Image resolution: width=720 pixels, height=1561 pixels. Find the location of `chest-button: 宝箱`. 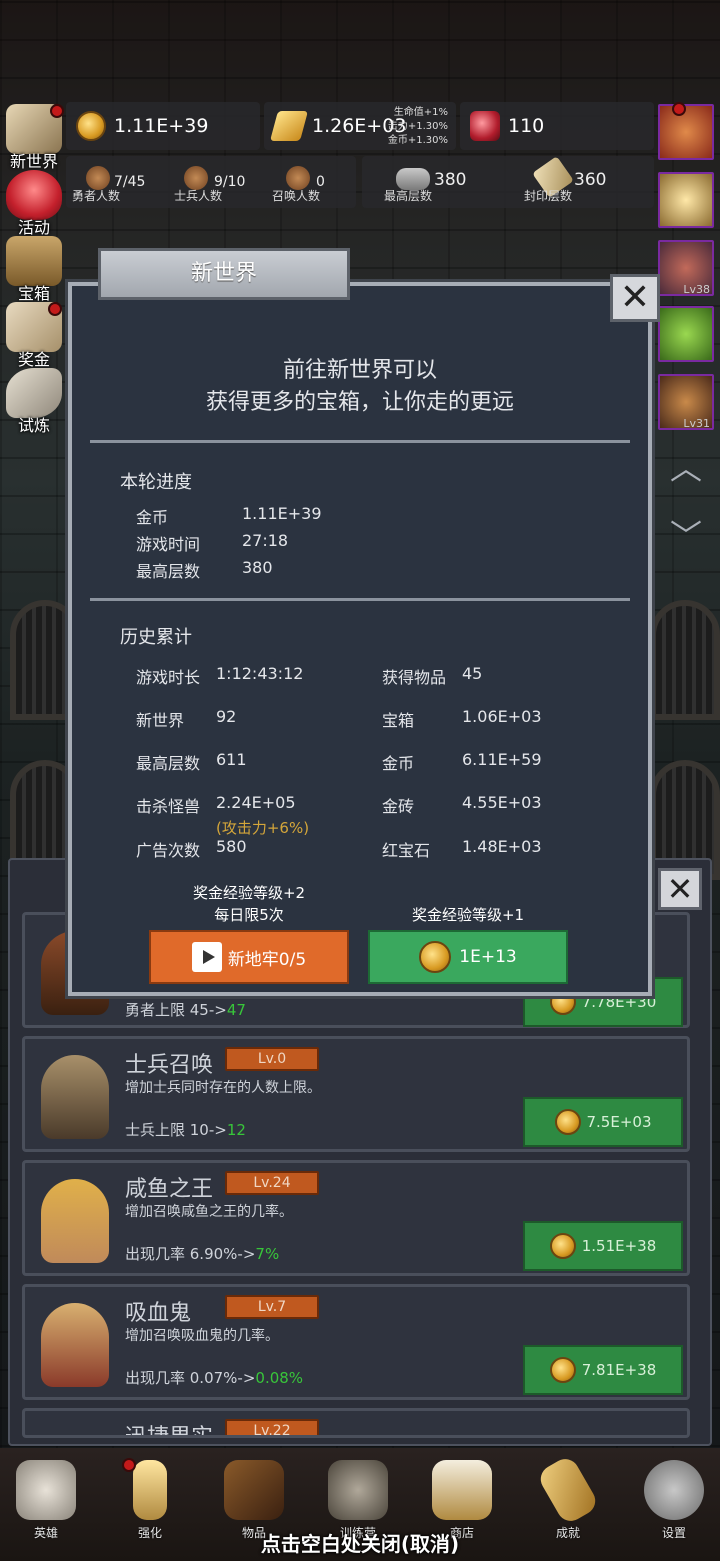

chest-button: 宝箱 is located at coordinates (34, 269).